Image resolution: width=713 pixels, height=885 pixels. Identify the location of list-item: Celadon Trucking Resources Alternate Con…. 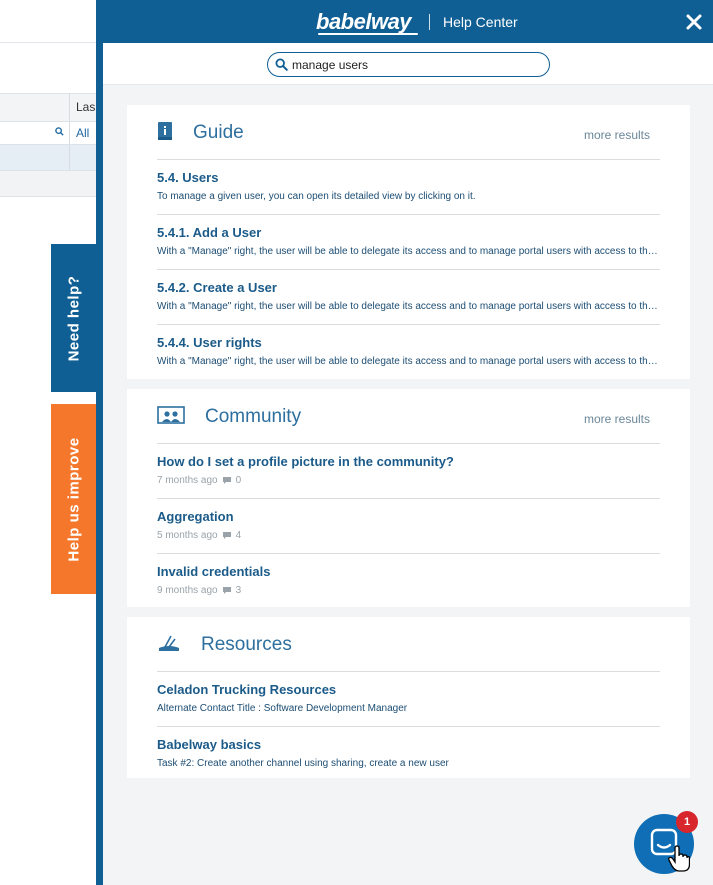
(408, 698).